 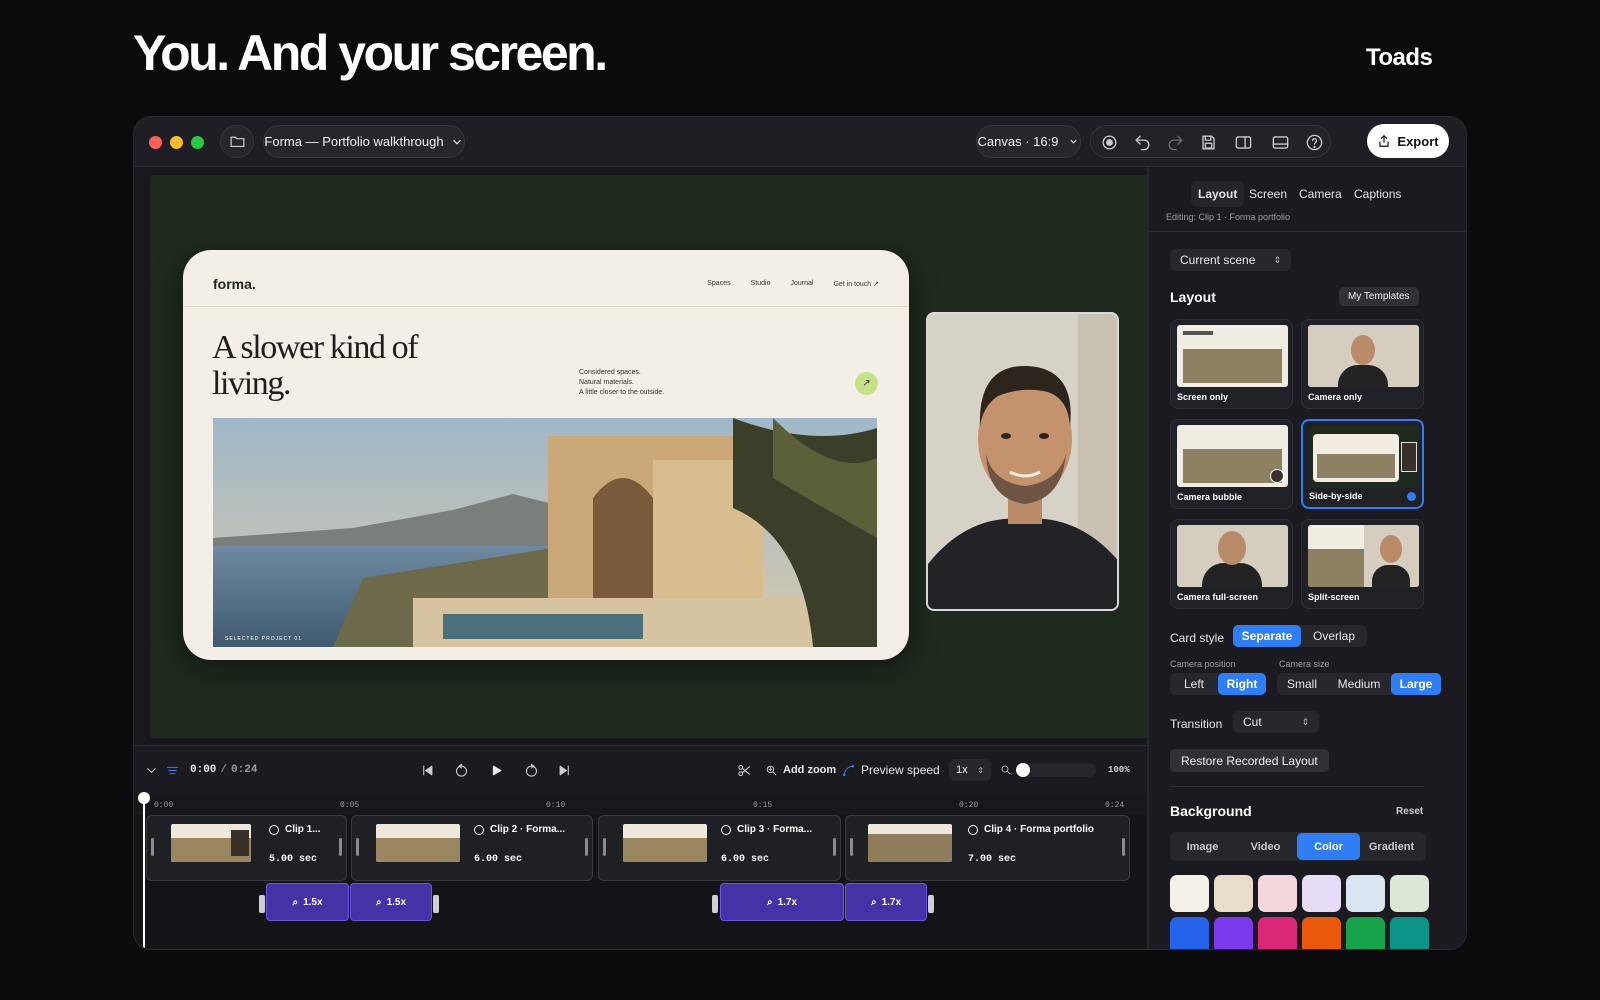 What do you see at coordinates (1202, 846) in the screenshot?
I see `background-image-tab: Image` at bounding box center [1202, 846].